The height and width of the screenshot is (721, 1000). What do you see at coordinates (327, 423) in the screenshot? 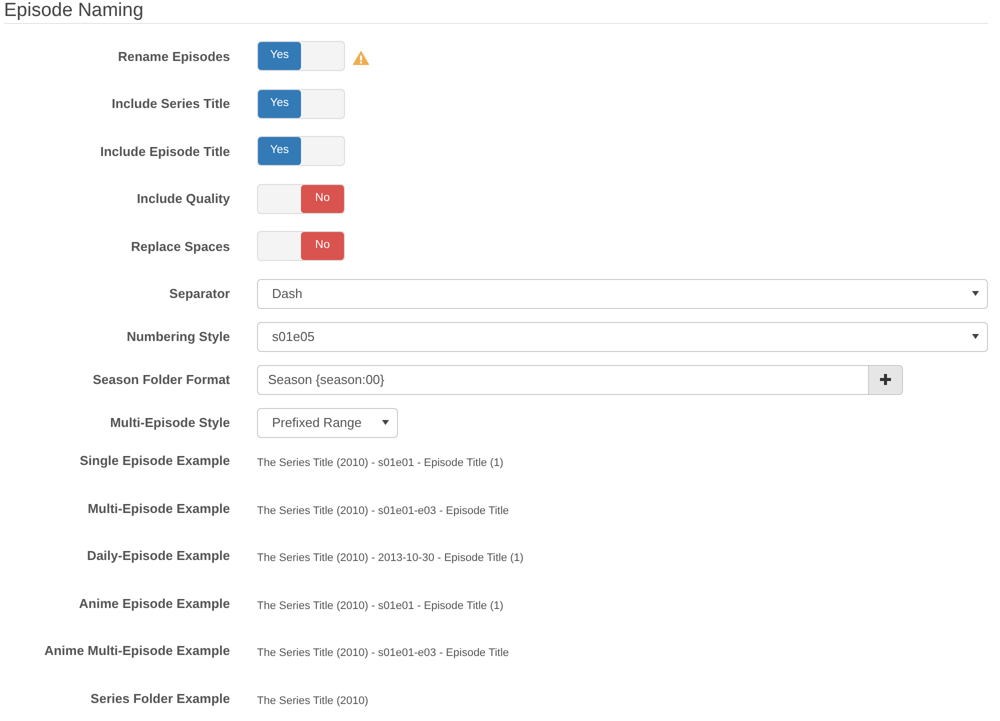
I see `select-field: Prefixed Range` at bounding box center [327, 423].